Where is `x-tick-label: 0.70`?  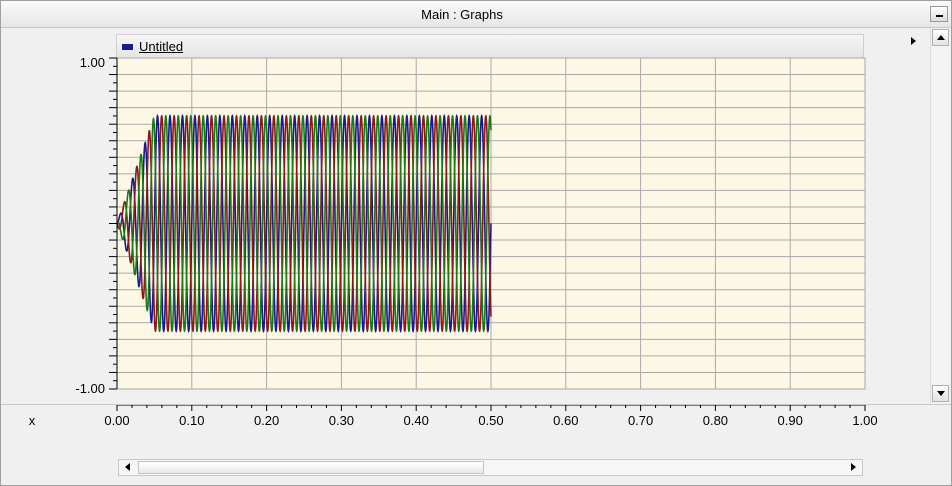
x-tick-label: 0.70 is located at coordinates (640, 420).